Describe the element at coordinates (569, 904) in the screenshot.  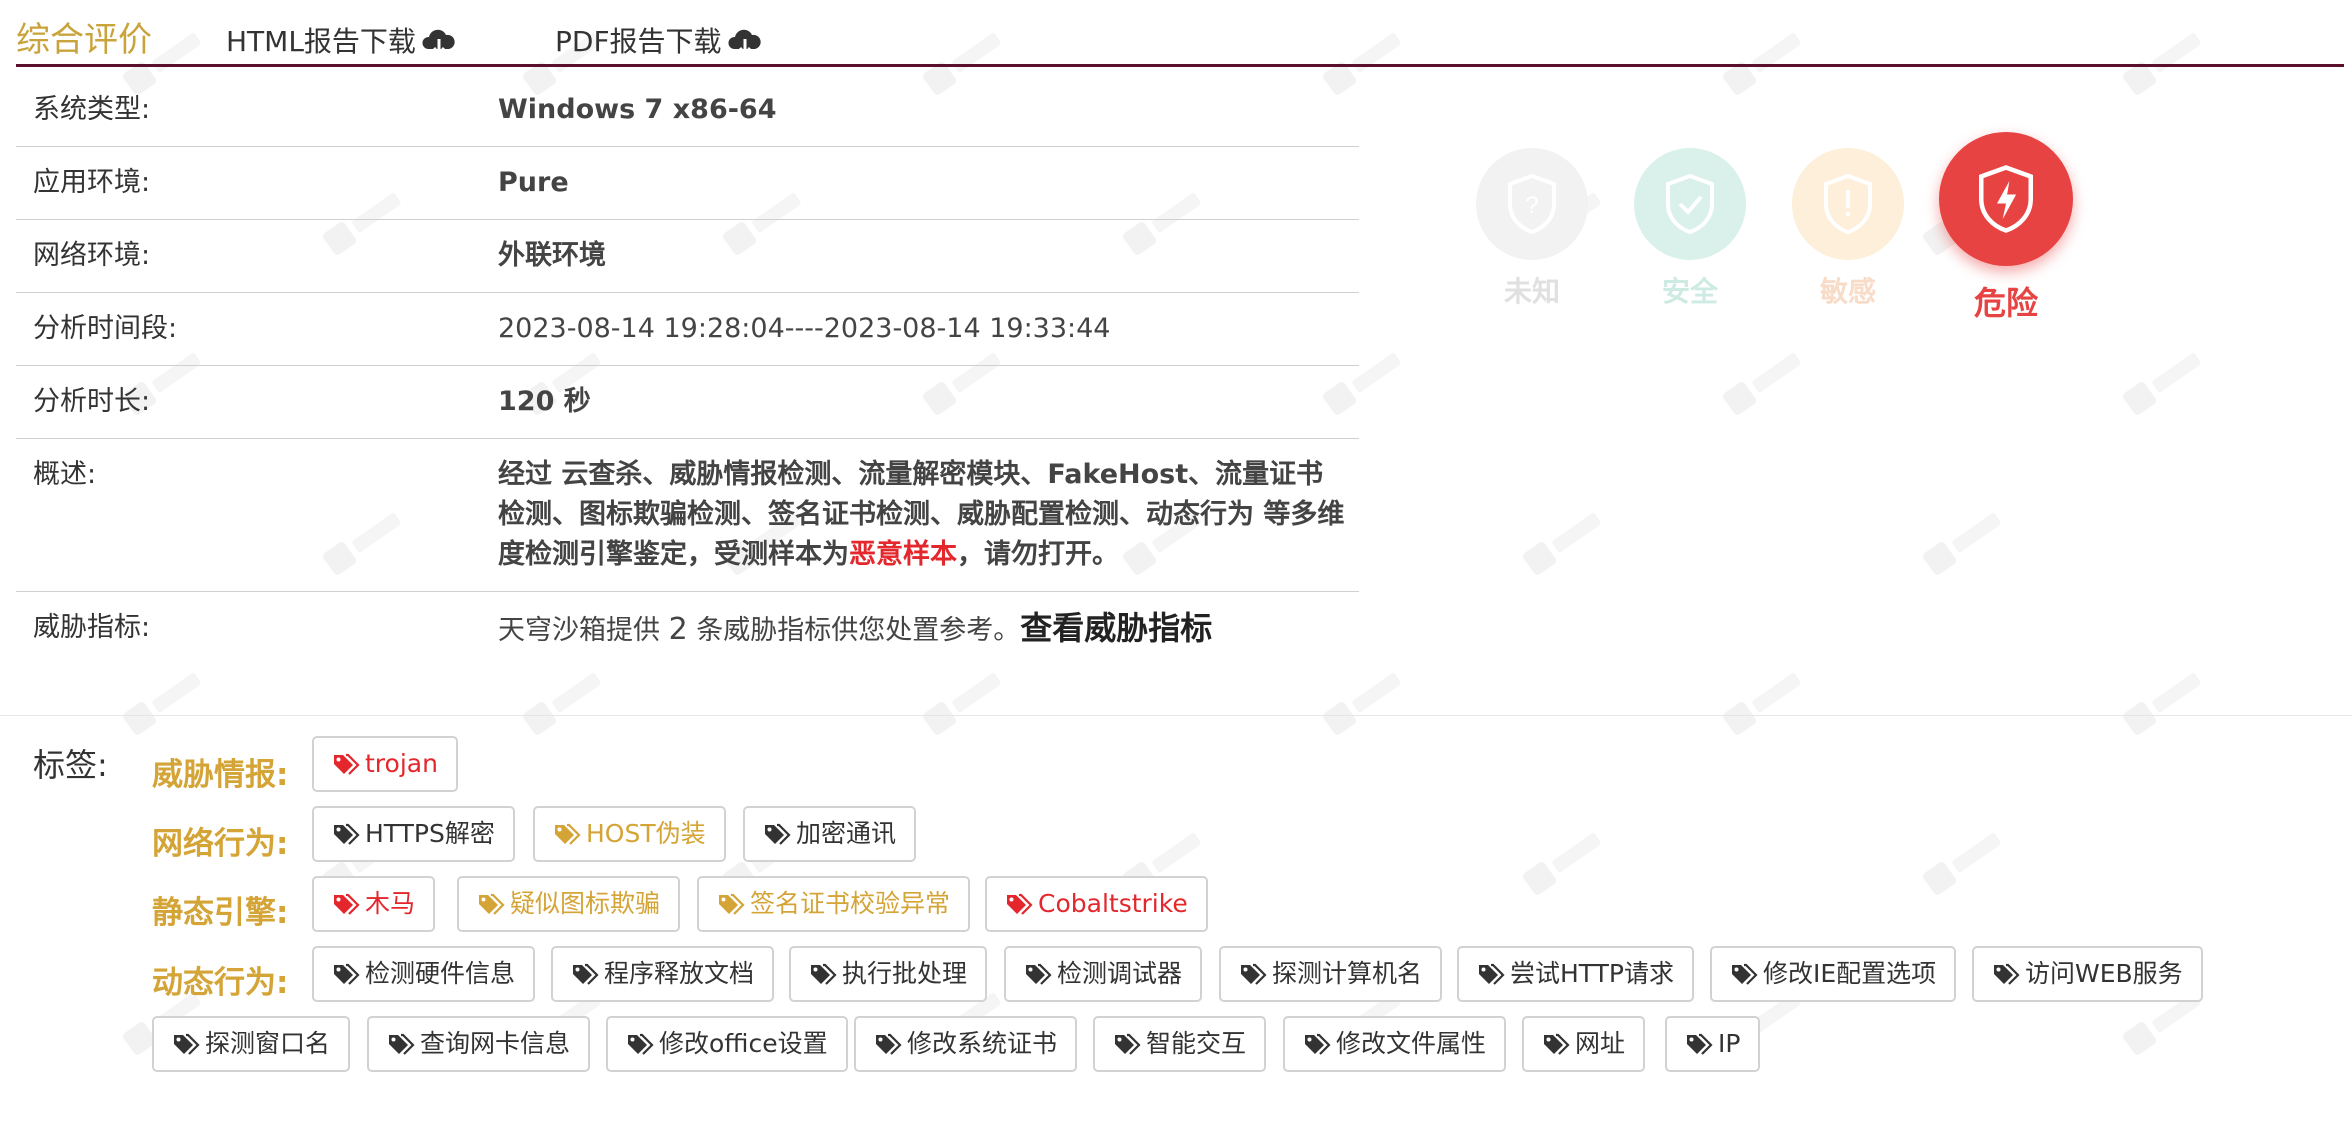
I see `tag-static-1: 疑似图标欺骗` at that location.